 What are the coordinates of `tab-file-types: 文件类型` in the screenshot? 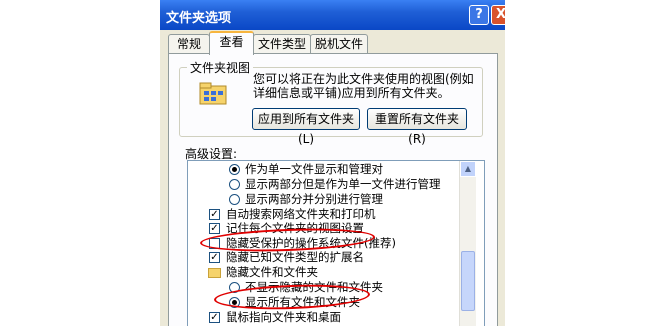 It's located at (282, 43).